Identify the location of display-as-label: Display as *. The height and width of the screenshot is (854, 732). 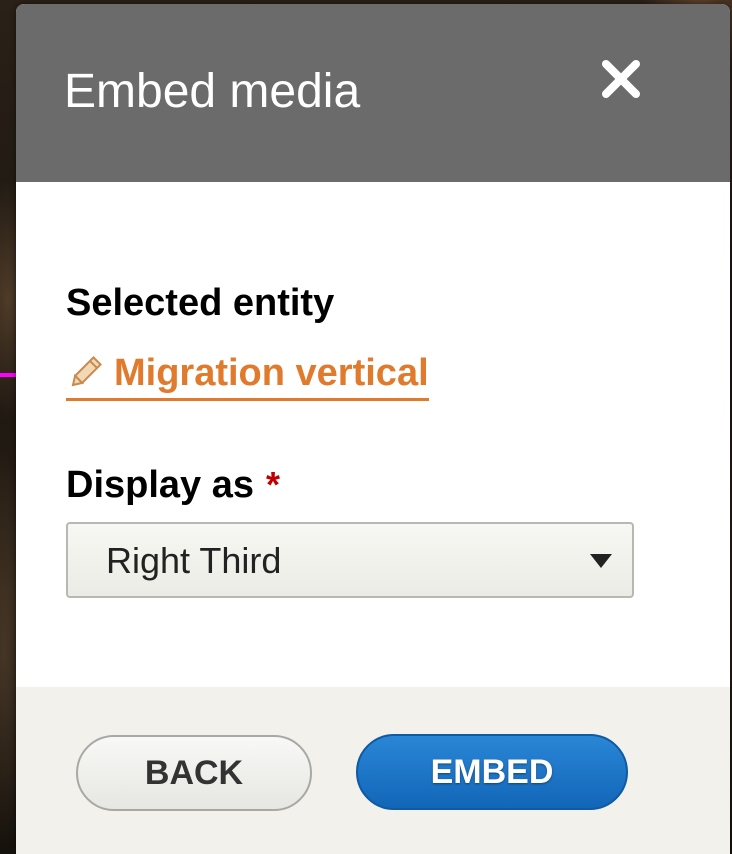
(173, 485).